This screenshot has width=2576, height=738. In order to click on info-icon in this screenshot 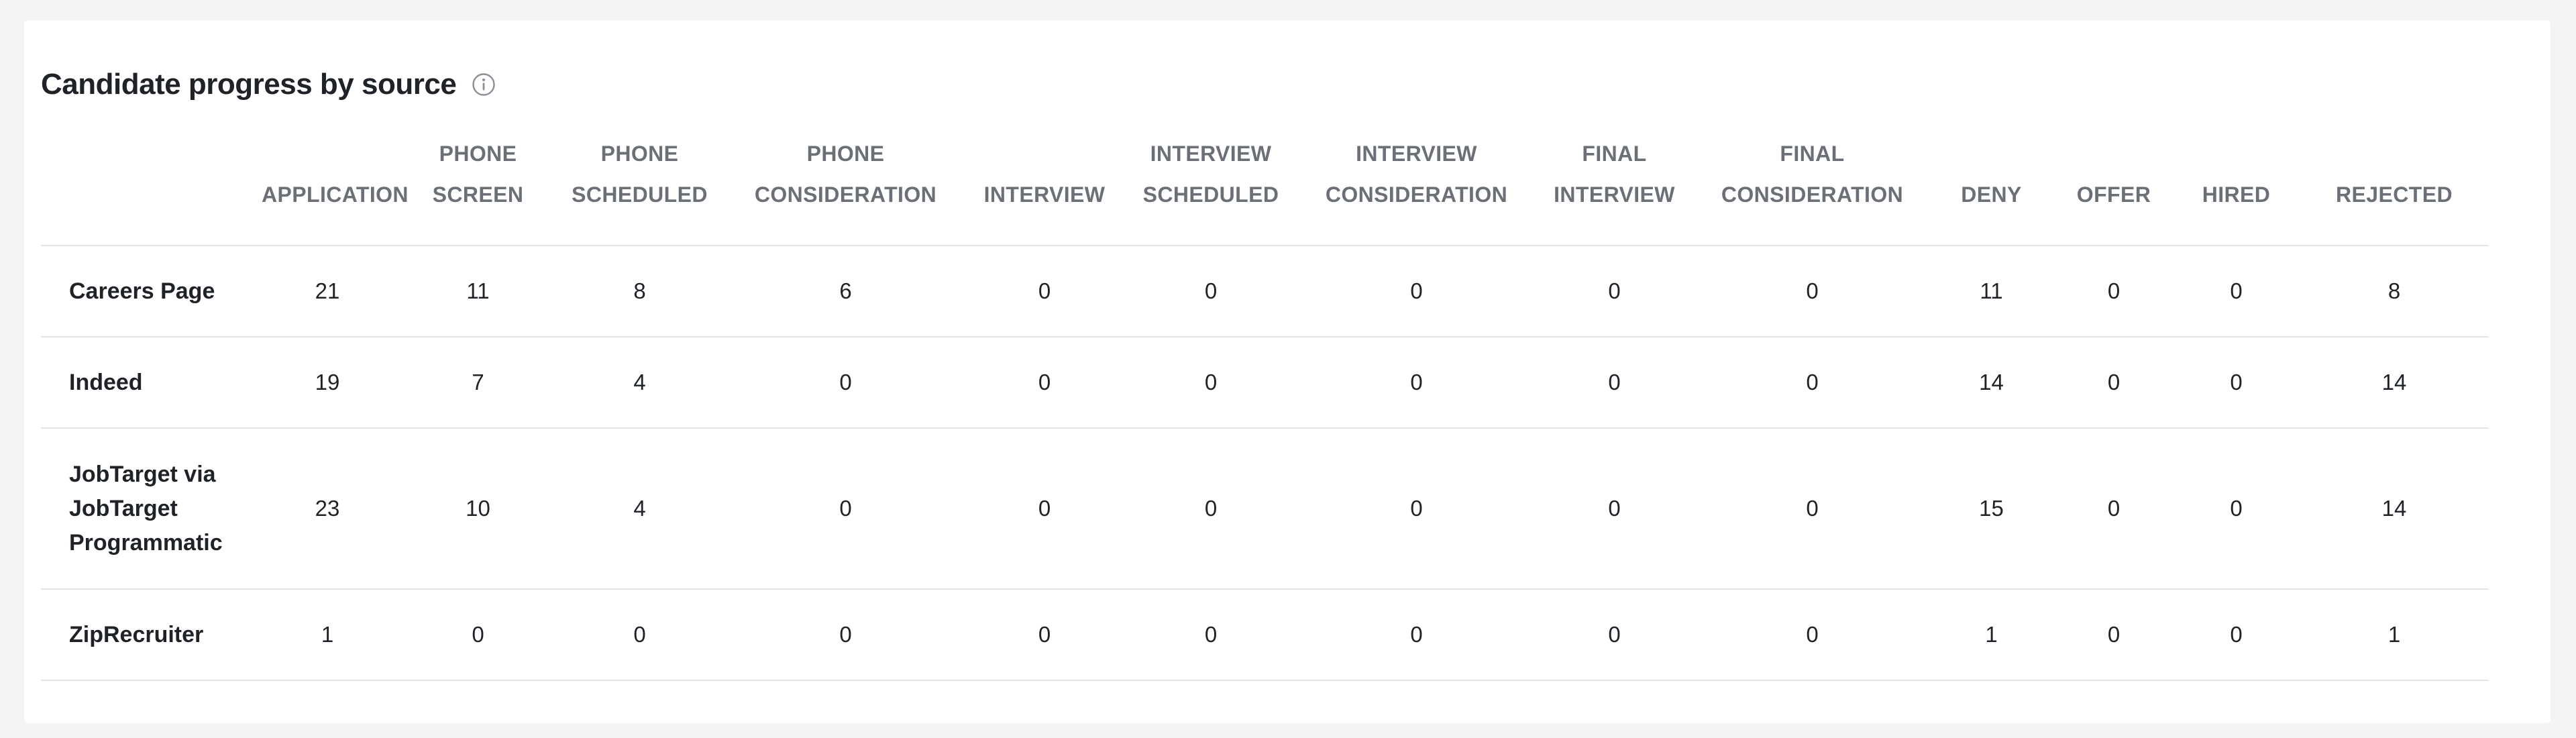, I will do `click(483, 84)`.